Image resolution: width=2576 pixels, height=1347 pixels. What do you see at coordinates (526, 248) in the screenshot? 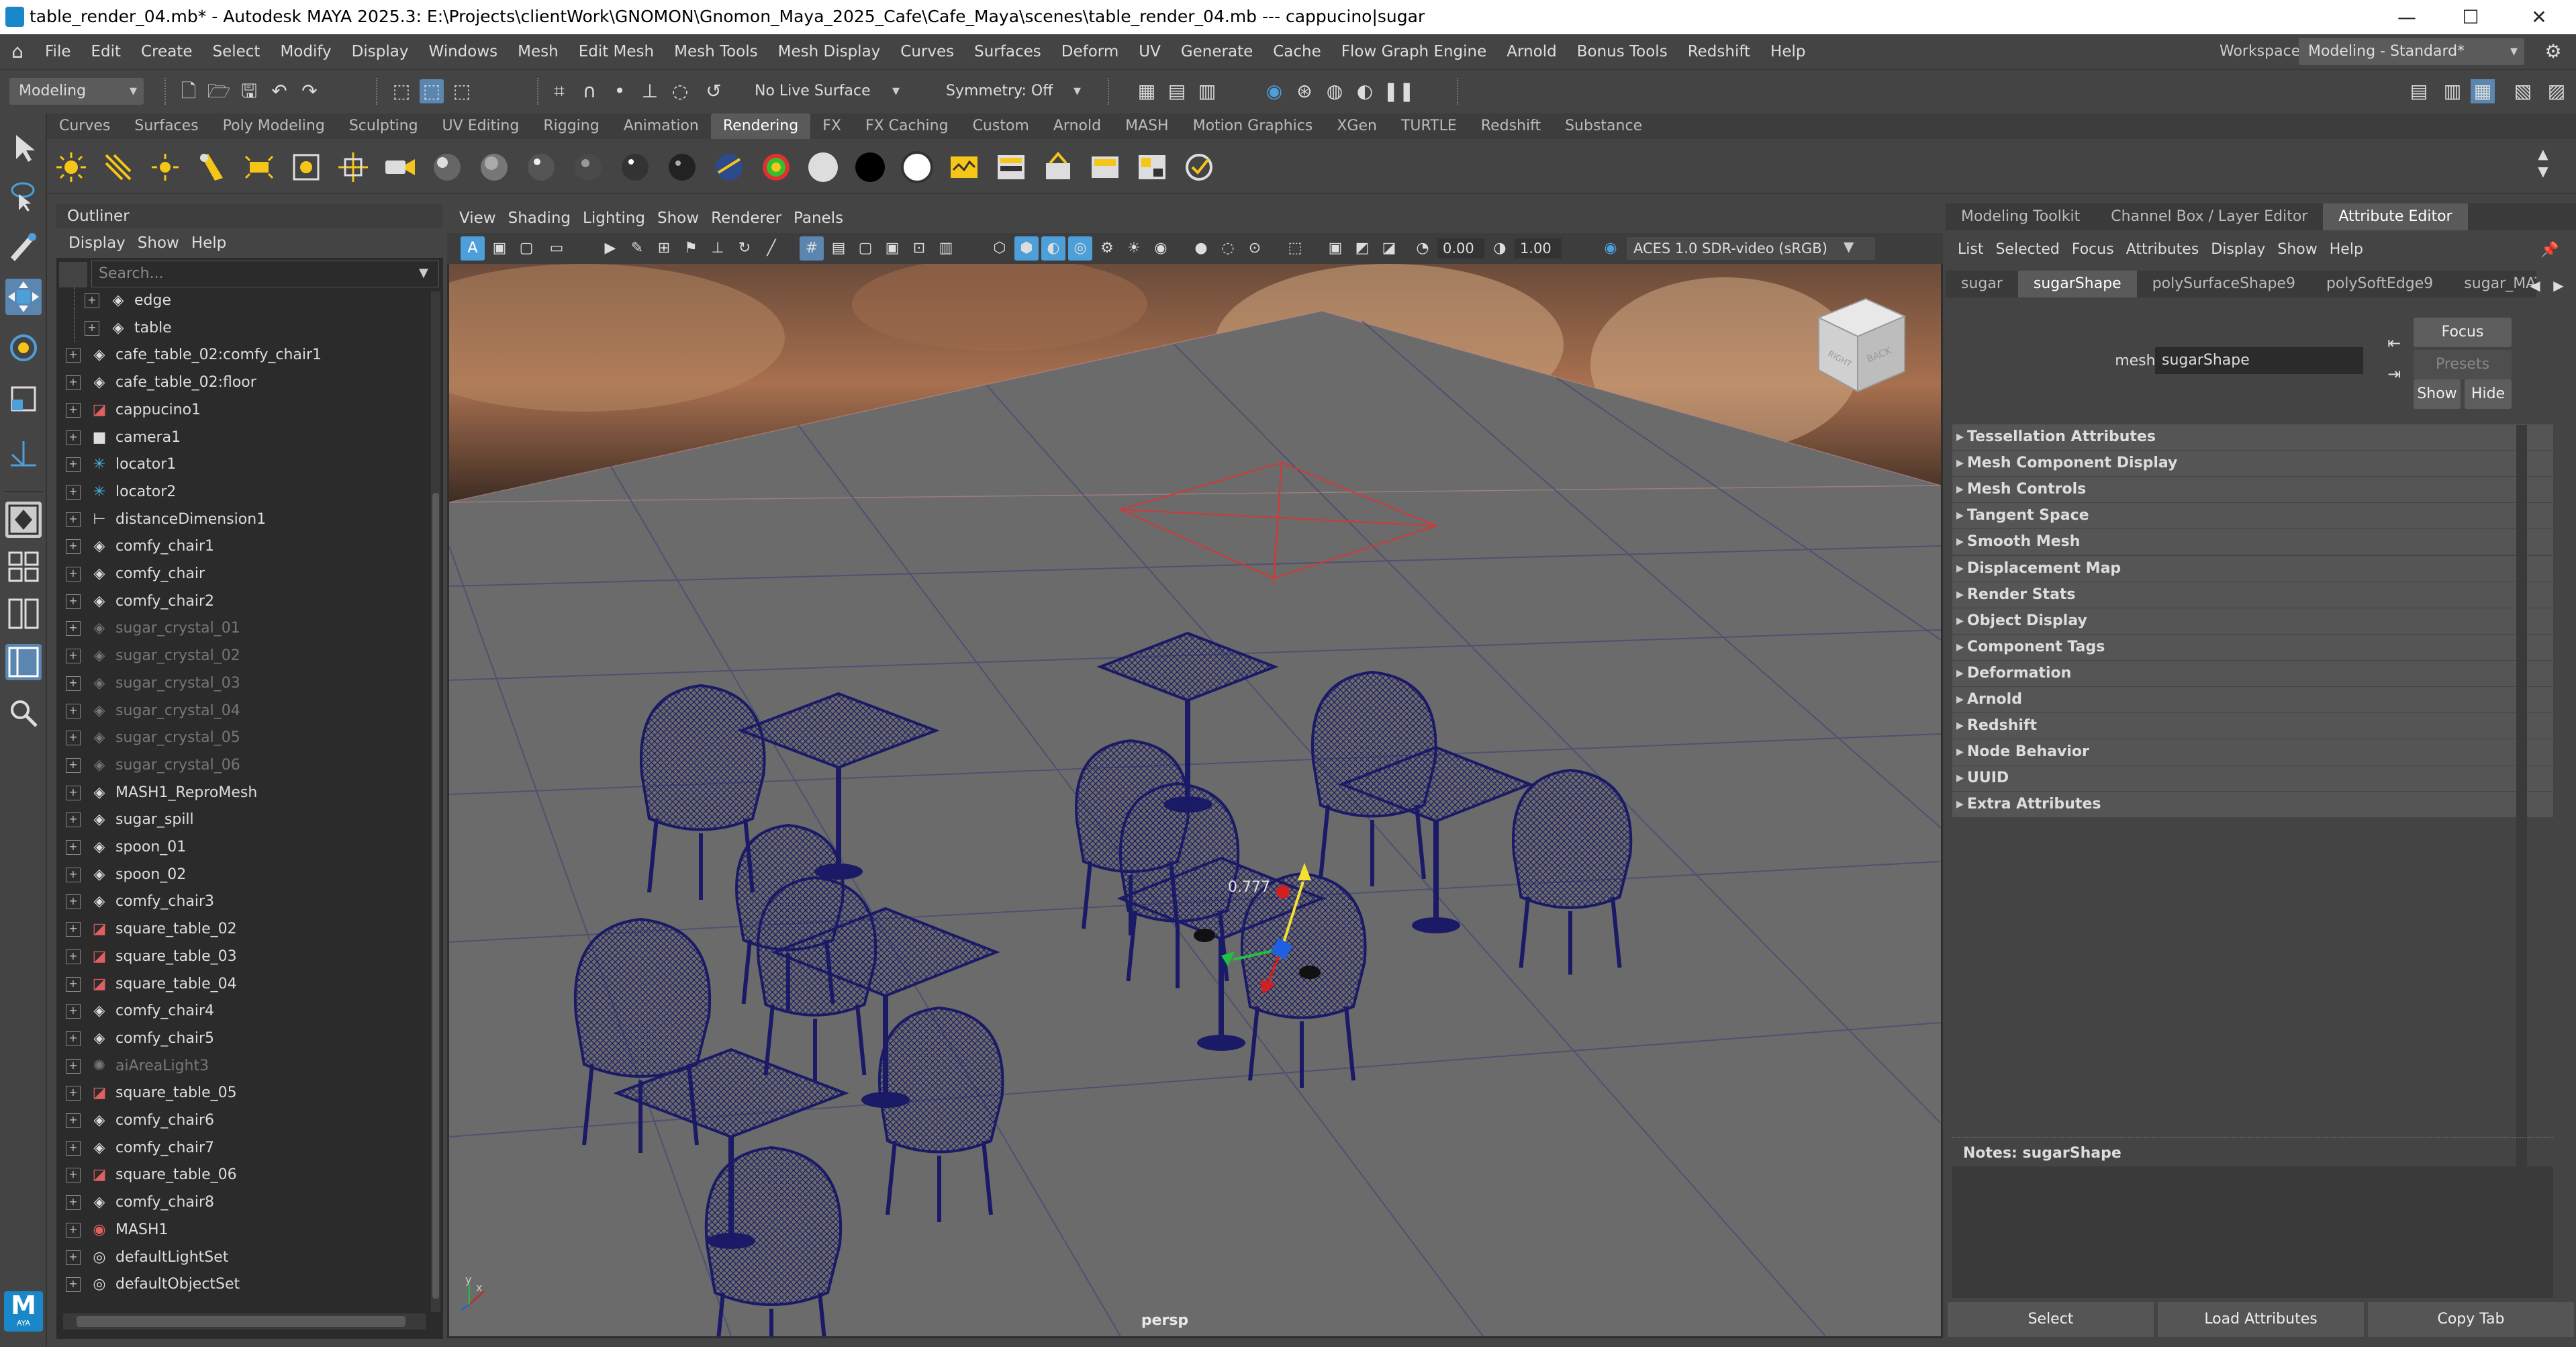
I see `bookmarks-icon: ▢` at bounding box center [526, 248].